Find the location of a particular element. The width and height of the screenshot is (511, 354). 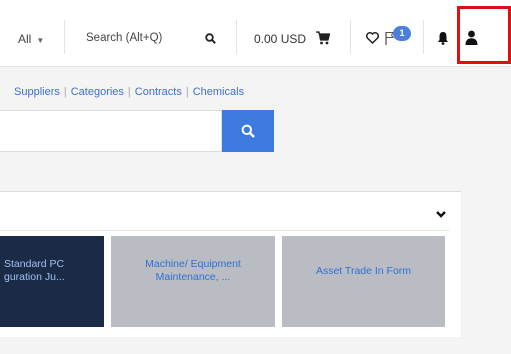

tile-title-line: Machine/ Equipment is located at coordinates (193, 264).